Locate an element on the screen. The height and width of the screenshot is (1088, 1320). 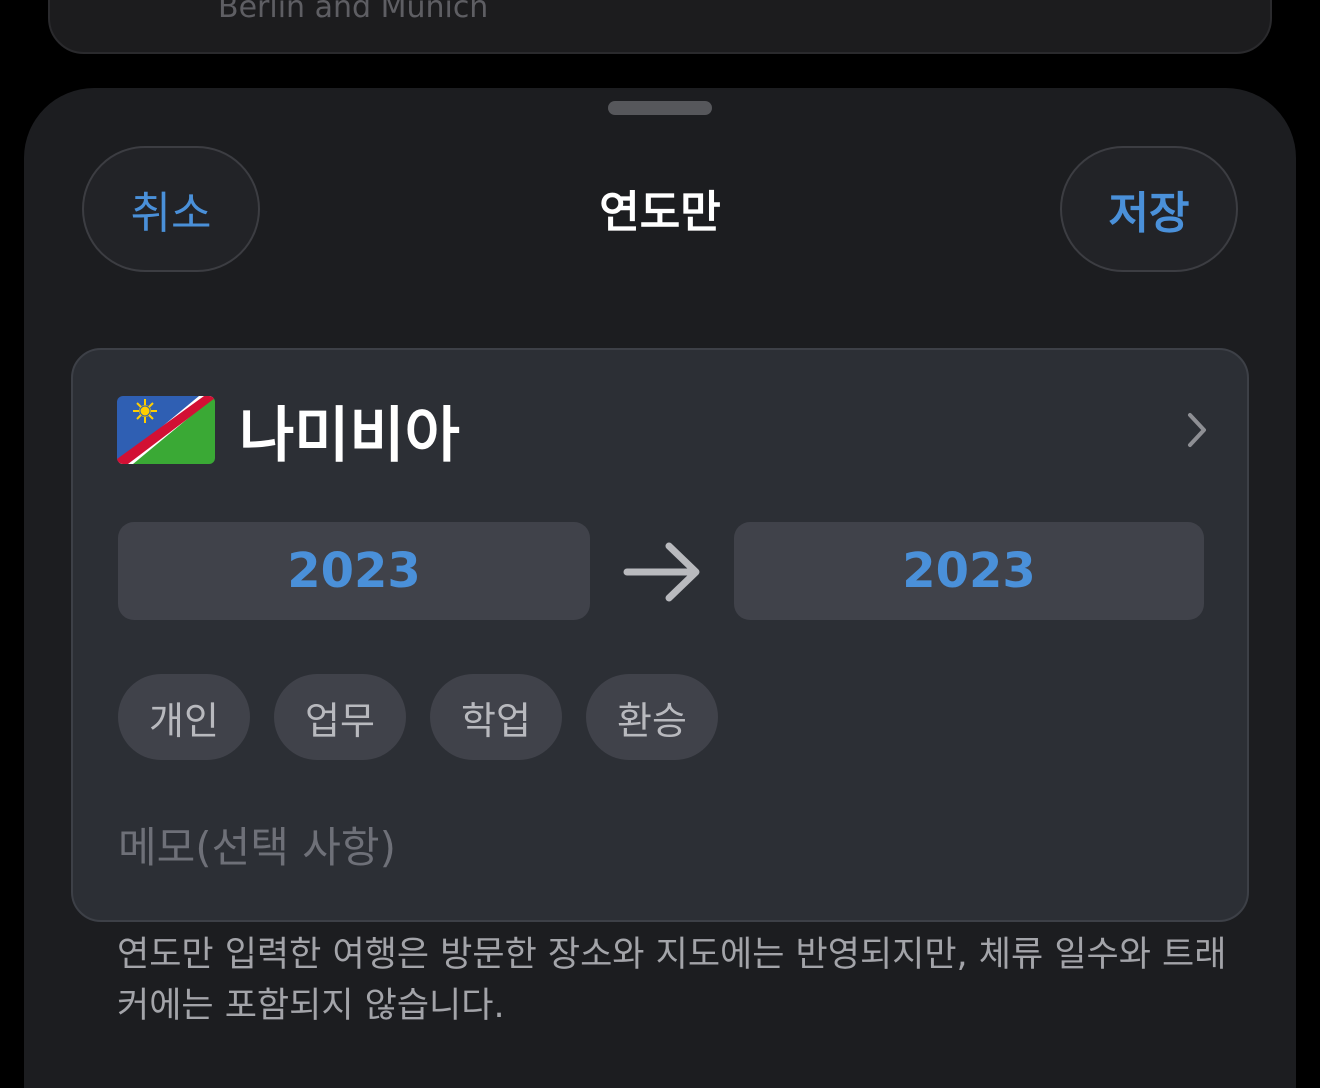
country-selector: 나미비아 is located at coordinates (663, 430).